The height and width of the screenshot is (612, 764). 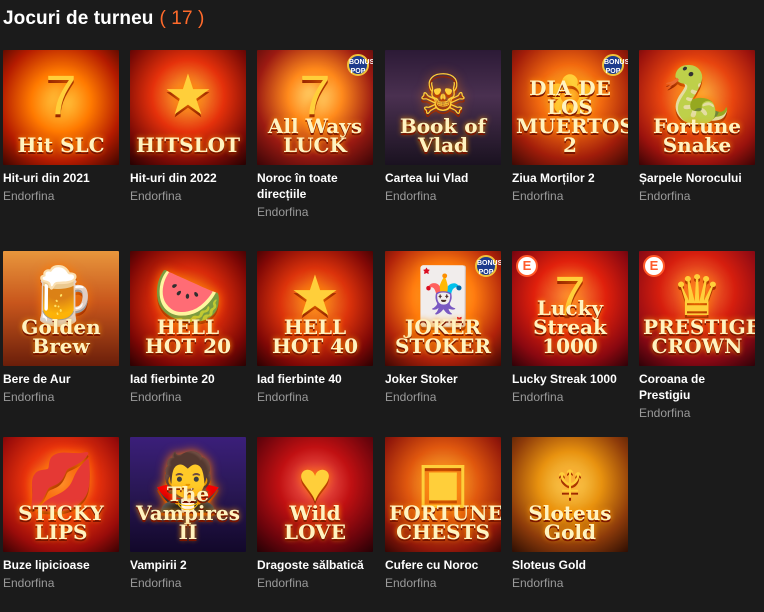 What do you see at coordinates (570, 522) in the screenshot?
I see `game-logo: Sloteus Gold` at bounding box center [570, 522].